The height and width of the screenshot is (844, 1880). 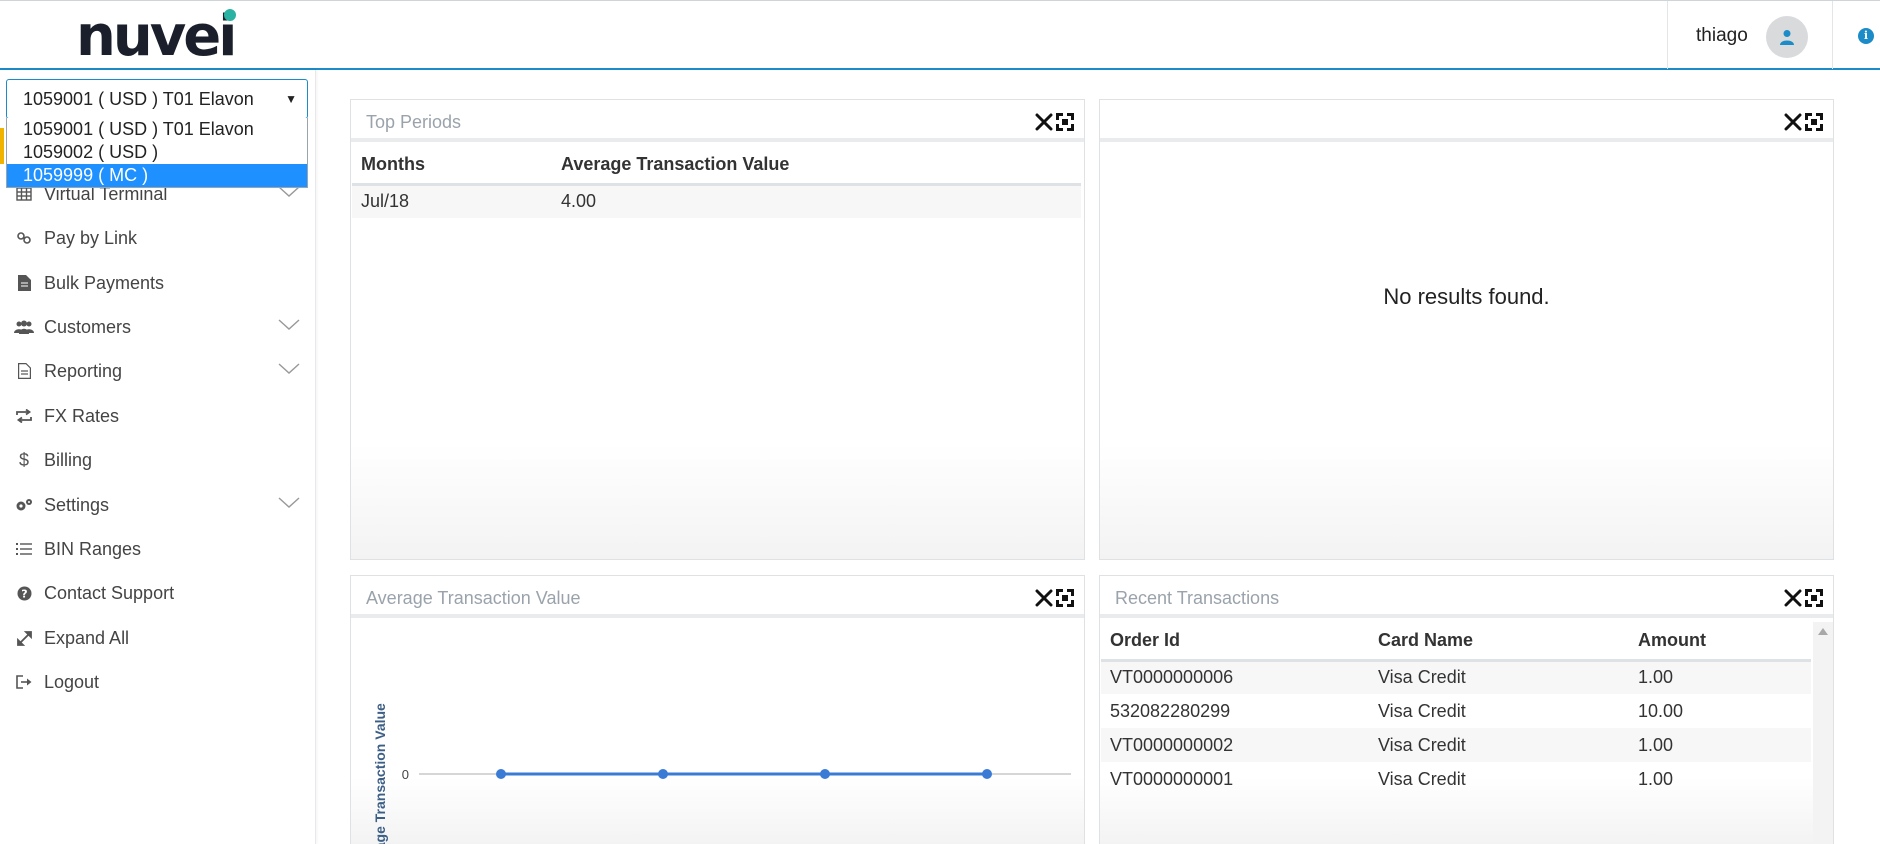 I want to click on exchange-icon, so click(x=22, y=416).